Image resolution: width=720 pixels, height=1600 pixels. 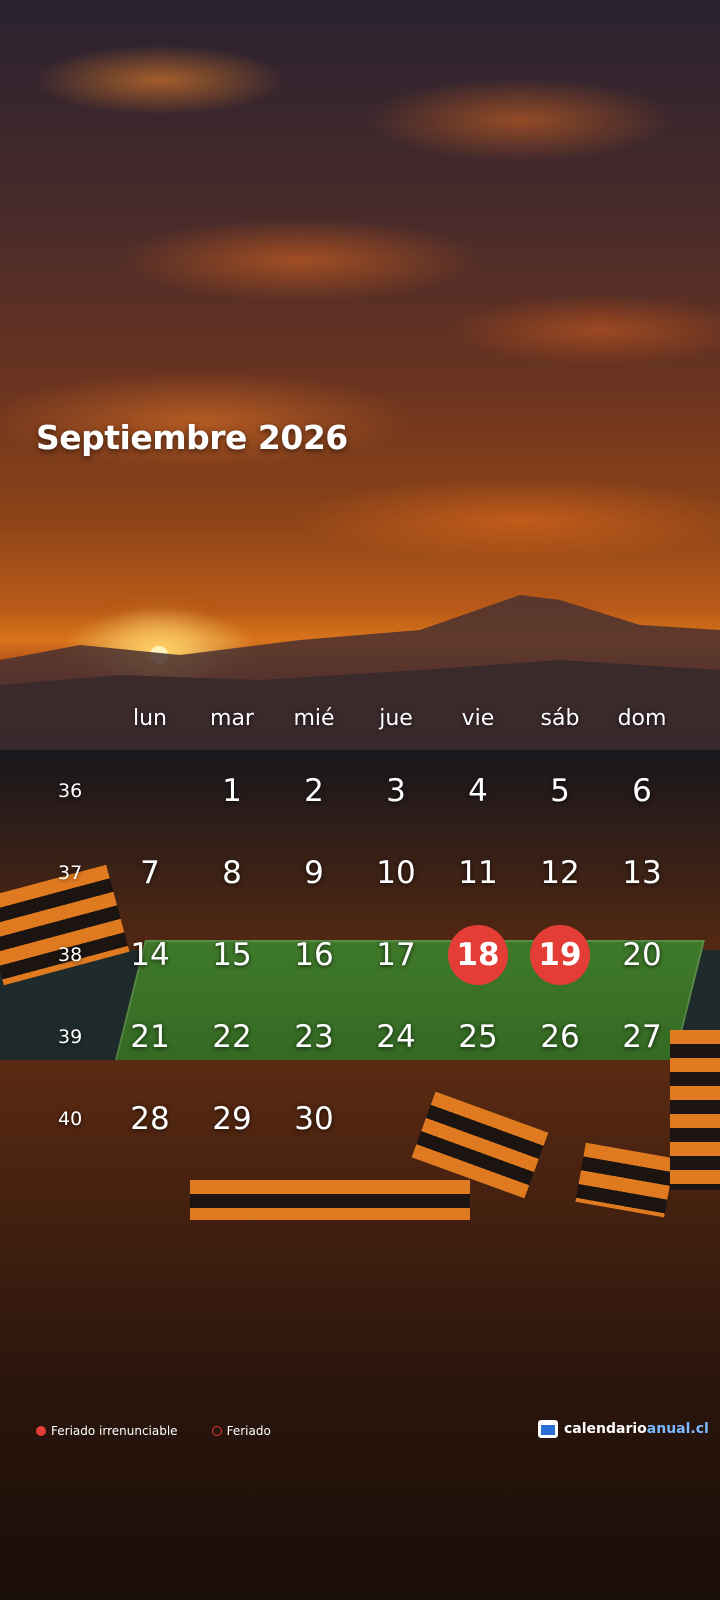 What do you see at coordinates (248, 1431) in the screenshot?
I see `legend-feriado-label: Feriado` at bounding box center [248, 1431].